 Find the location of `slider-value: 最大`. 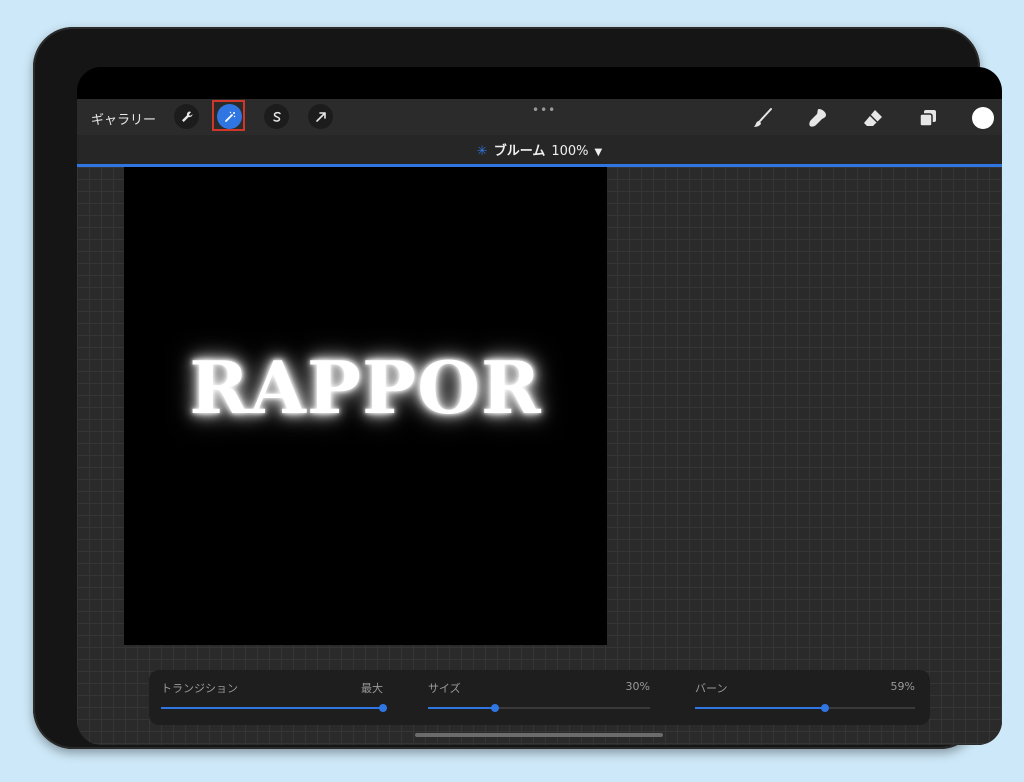

slider-value: 最大 is located at coordinates (372, 688).